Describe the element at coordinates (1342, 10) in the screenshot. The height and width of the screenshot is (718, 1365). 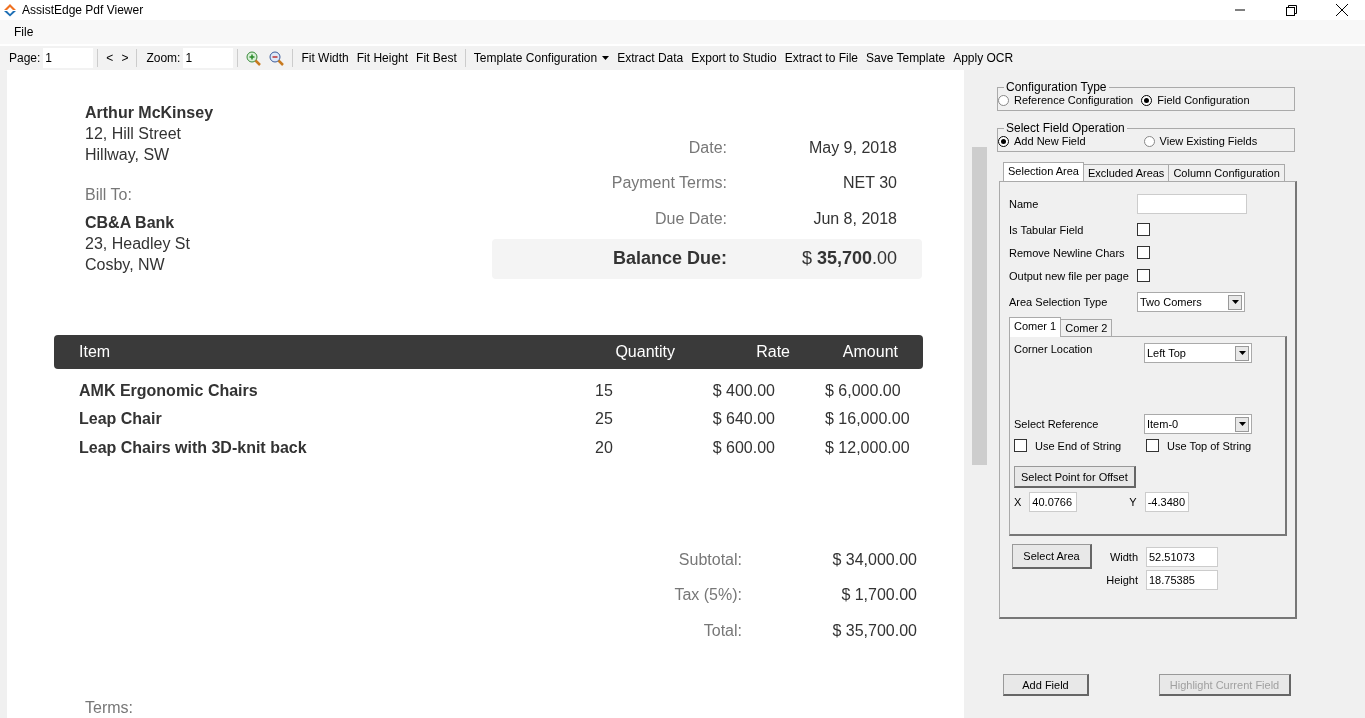
I see `close-icon` at that location.